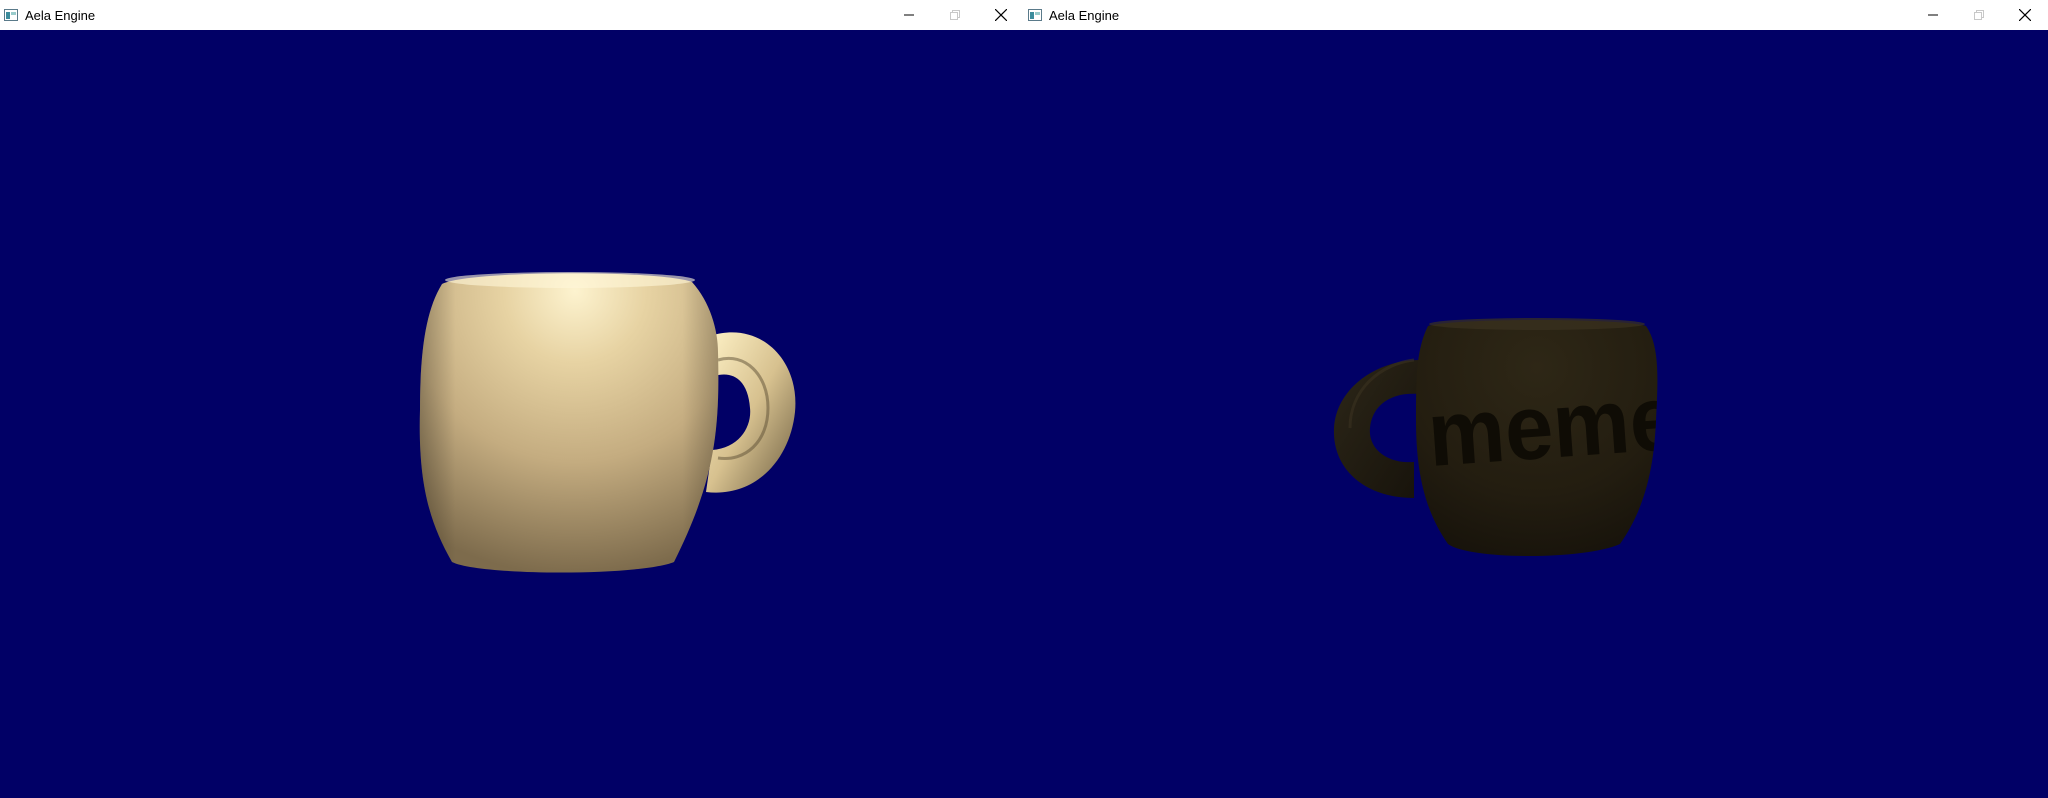  Describe the element at coordinates (1553, 426) in the screenshot. I see `mug-text: meme` at that location.